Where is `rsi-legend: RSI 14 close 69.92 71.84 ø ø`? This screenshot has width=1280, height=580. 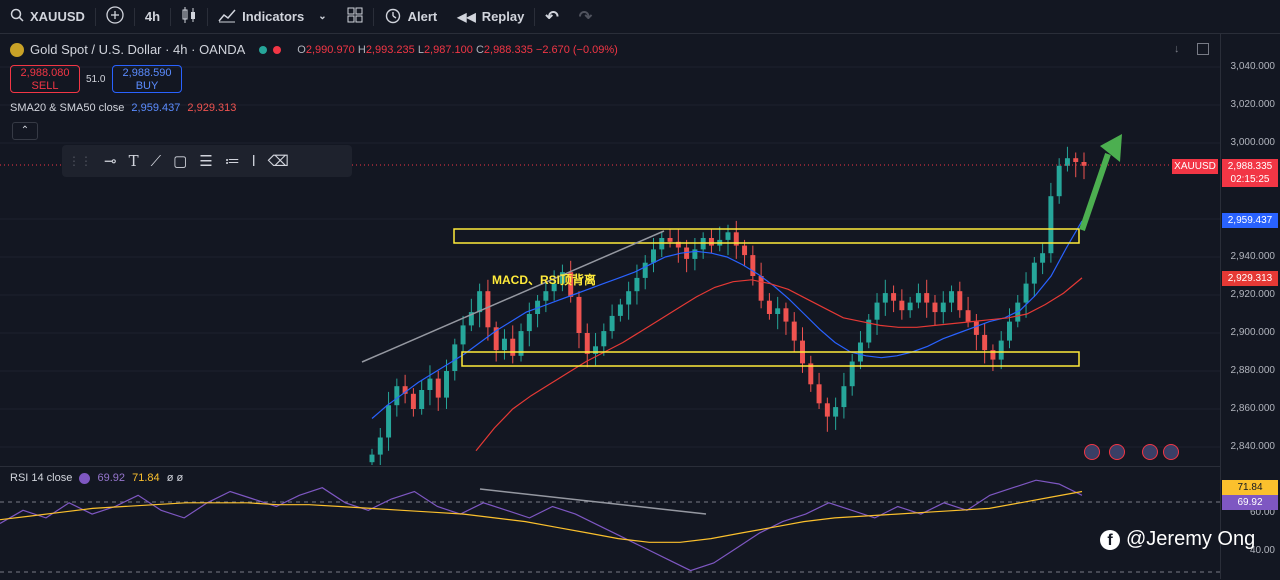 rsi-legend: RSI 14 close 69.92 71.84 ø ø is located at coordinates (96, 478).